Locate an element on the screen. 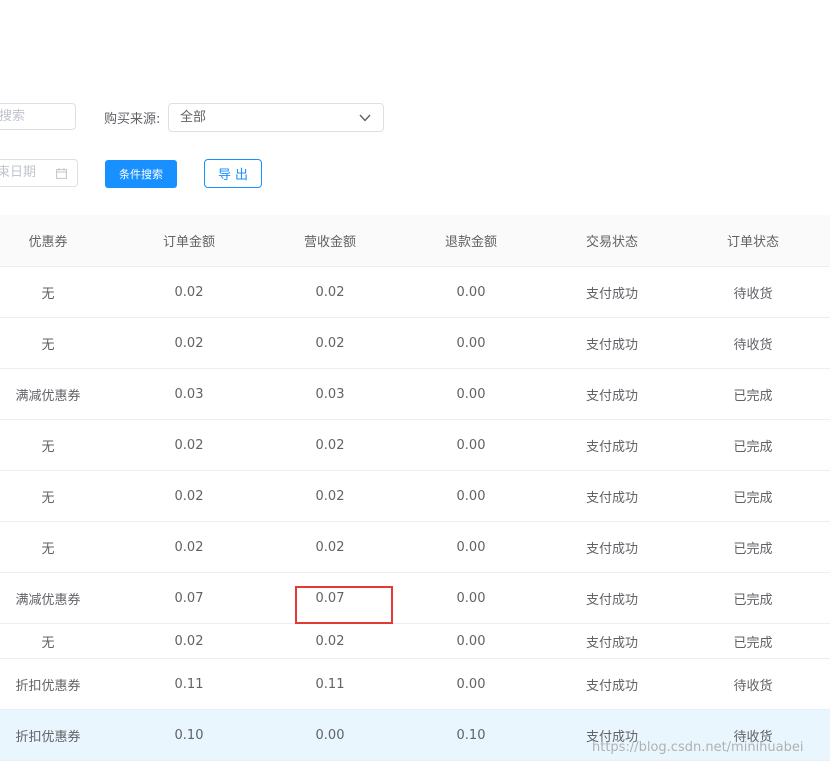  watermark: https://blog.csdn.net/minihuabei is located at coordinates (698, 747).